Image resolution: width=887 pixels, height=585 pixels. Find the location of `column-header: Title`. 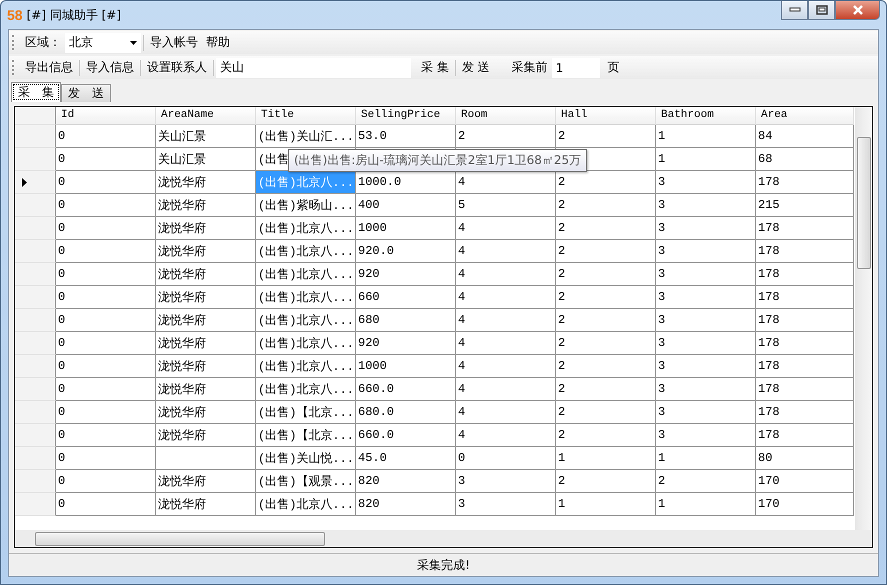

column-header: Title is located at coordinates (306, 116).